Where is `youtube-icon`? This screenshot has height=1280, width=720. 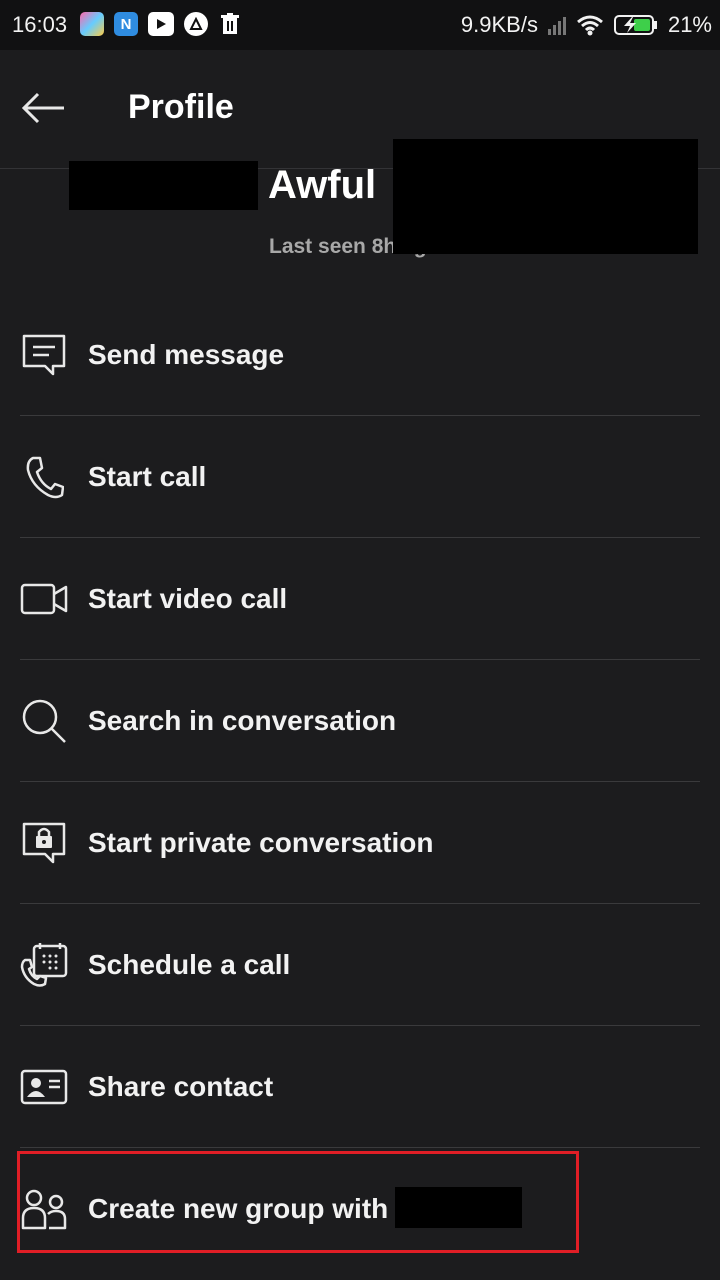
youtube-icon is located at coordinates (161, 24).